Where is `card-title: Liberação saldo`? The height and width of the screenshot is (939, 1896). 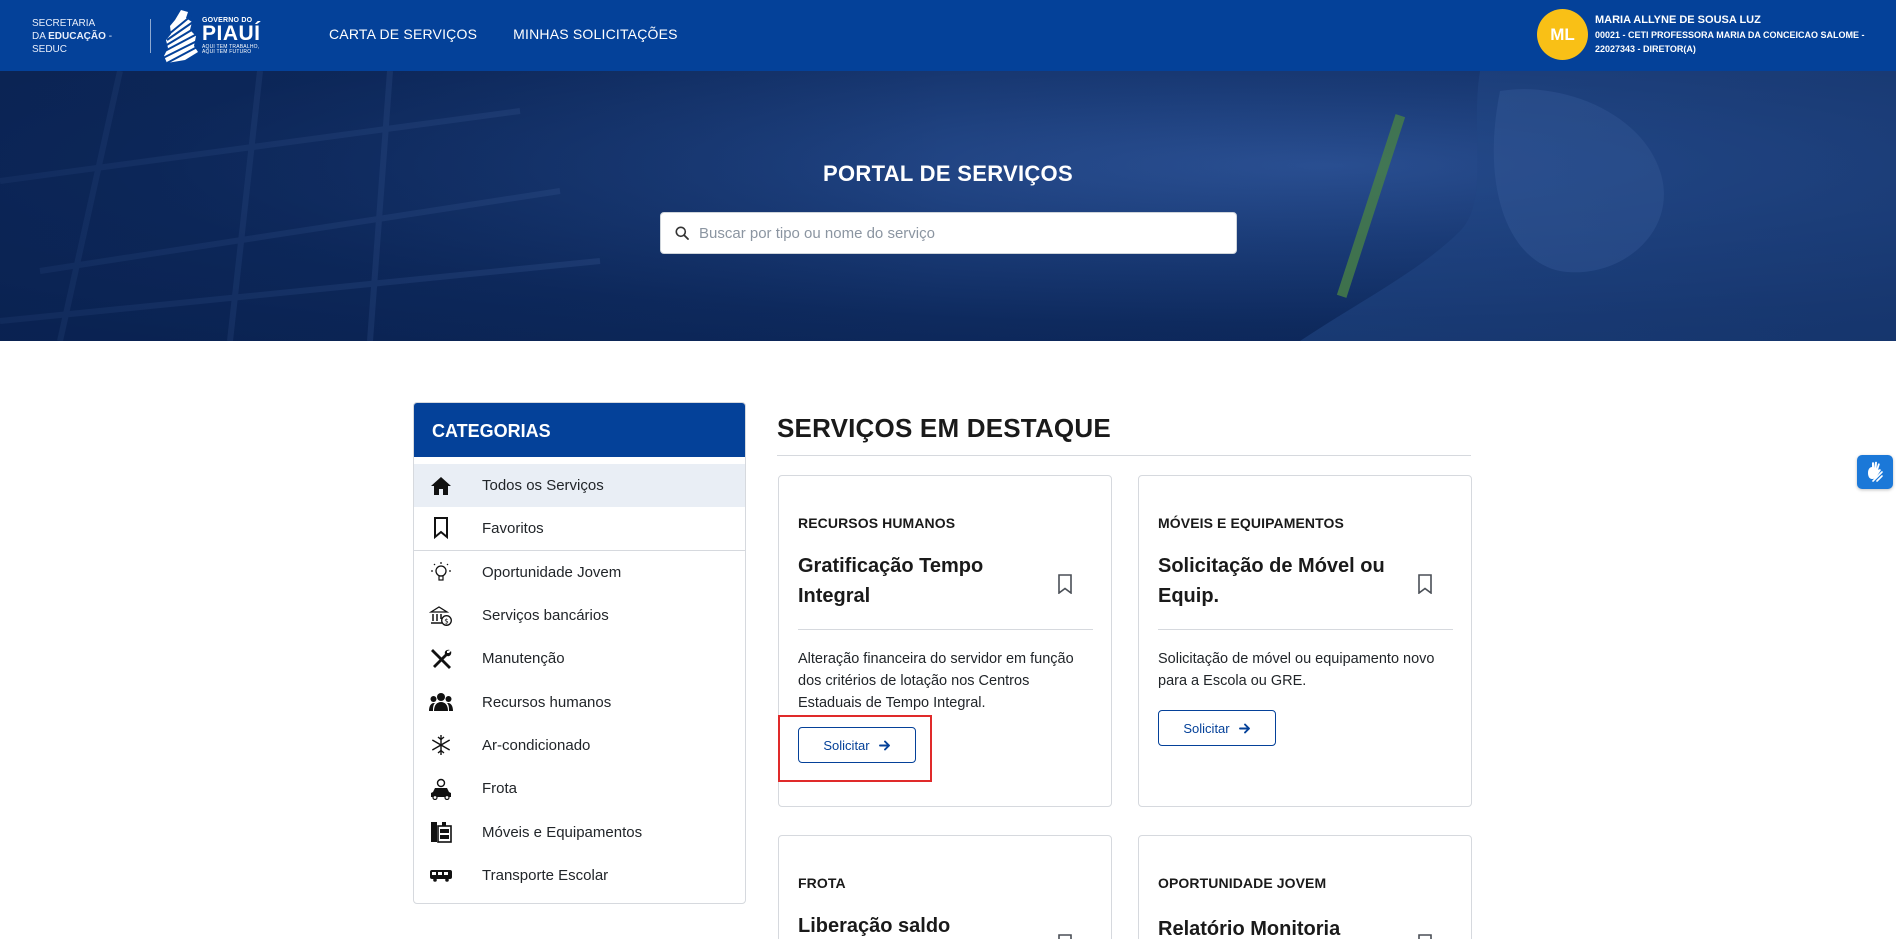
card-title: Liberação saldo is located at coordinates (913, 925).